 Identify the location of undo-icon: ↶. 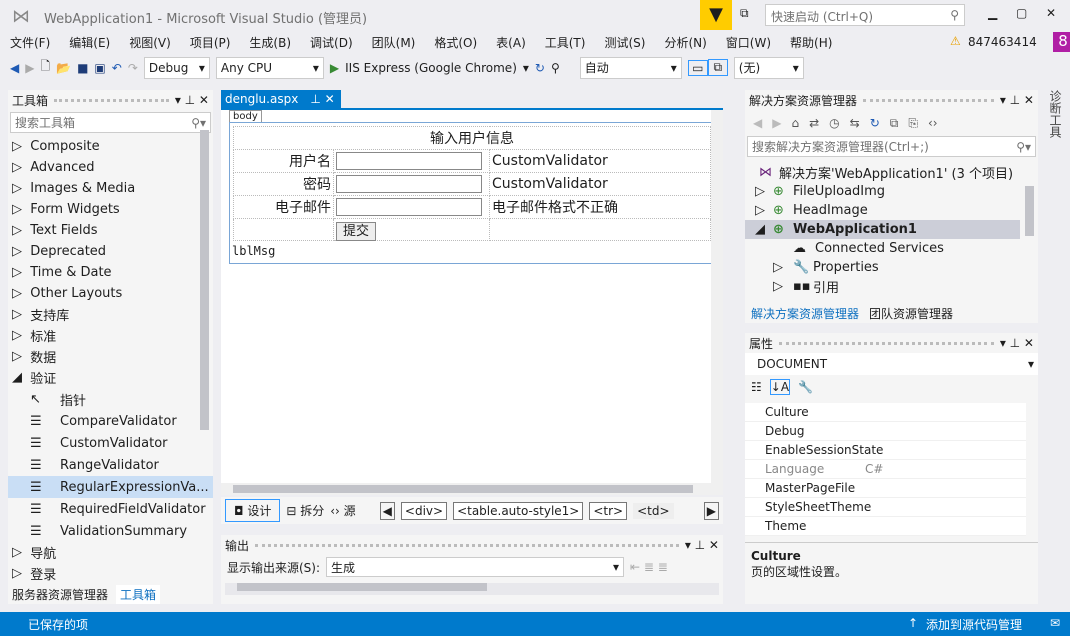
(117, 68).